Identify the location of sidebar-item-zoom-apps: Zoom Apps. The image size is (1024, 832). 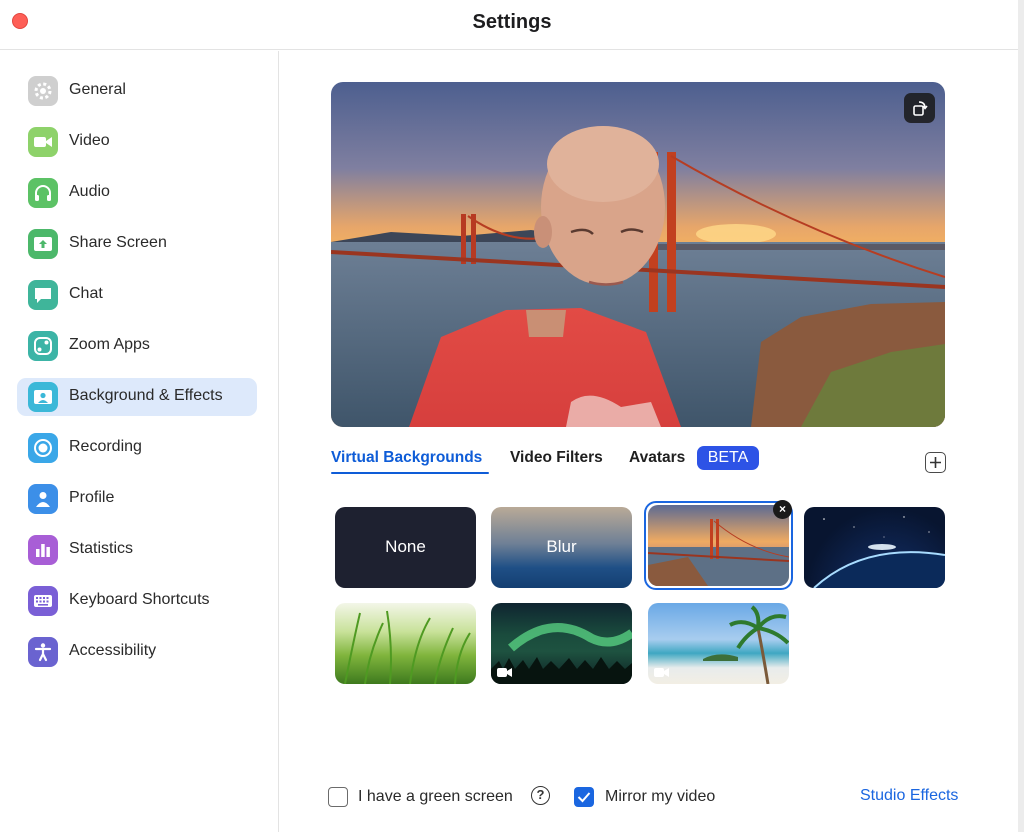
(137, 346).